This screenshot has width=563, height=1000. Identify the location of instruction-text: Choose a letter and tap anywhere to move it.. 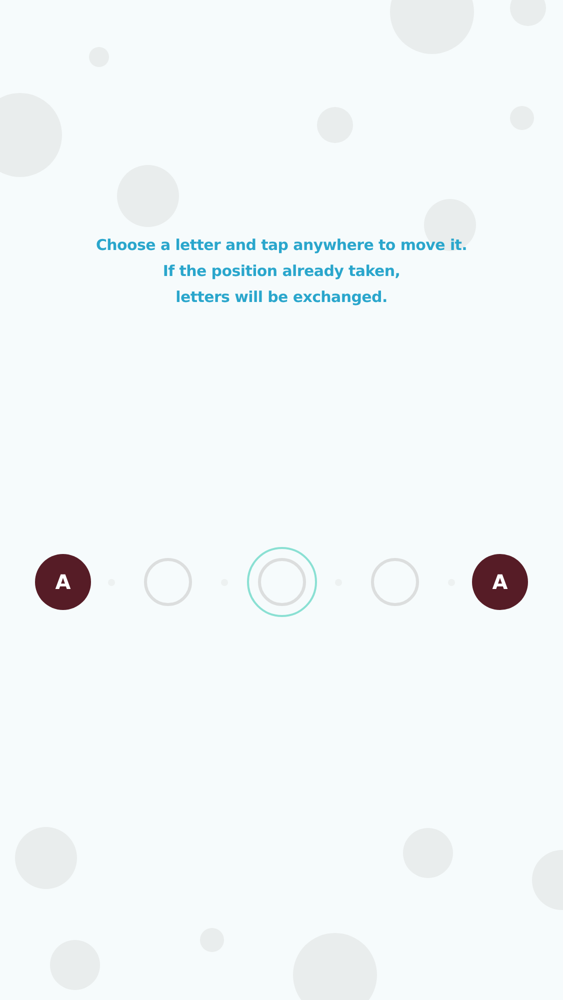
(282, 245).